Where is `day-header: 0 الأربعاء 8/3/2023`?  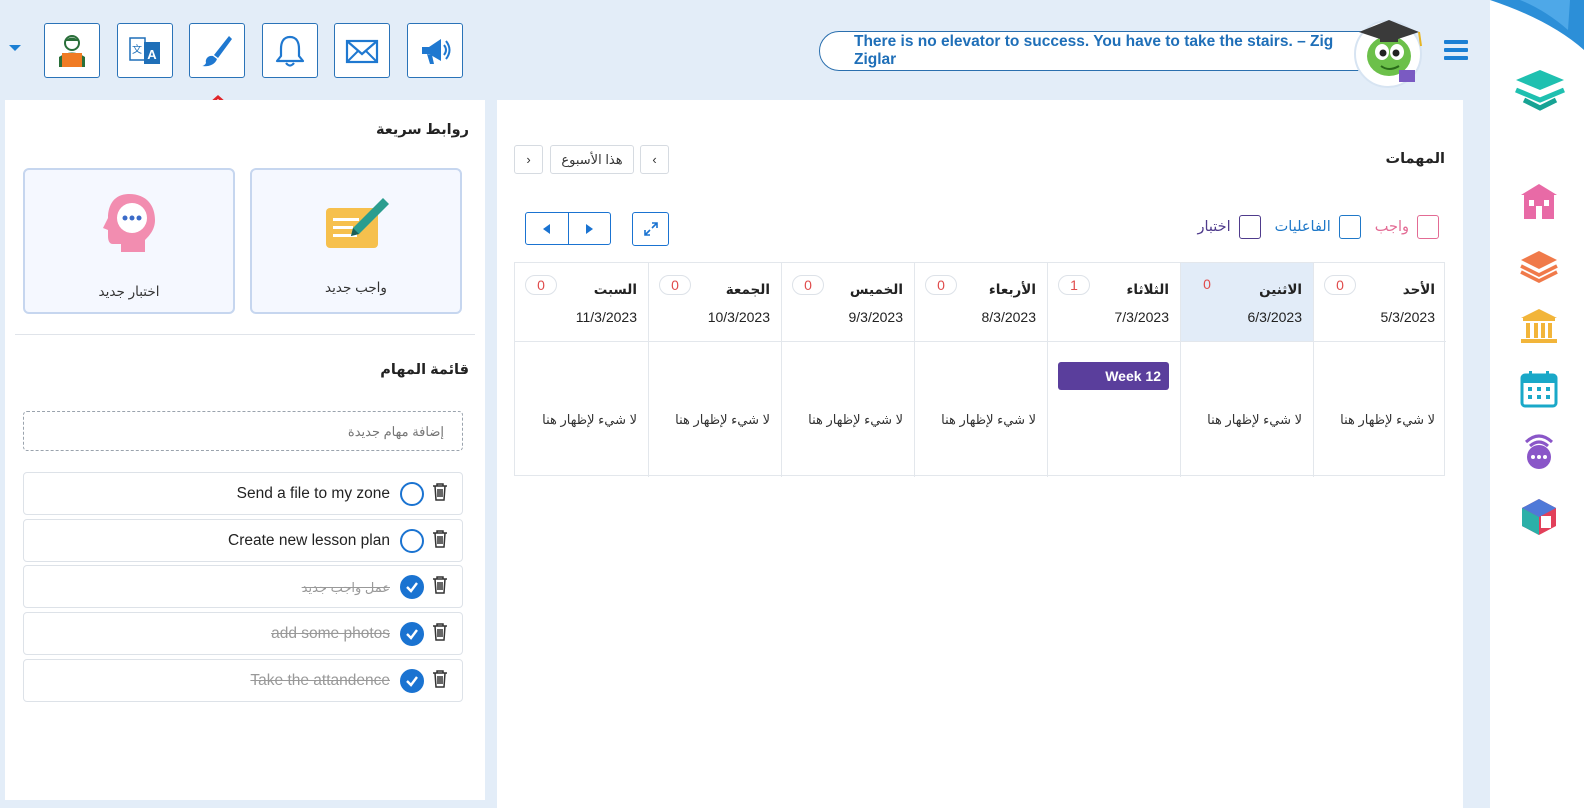 day-header: 0 الأربعاء 8/3/2023 is located at coordinates (981, 302).